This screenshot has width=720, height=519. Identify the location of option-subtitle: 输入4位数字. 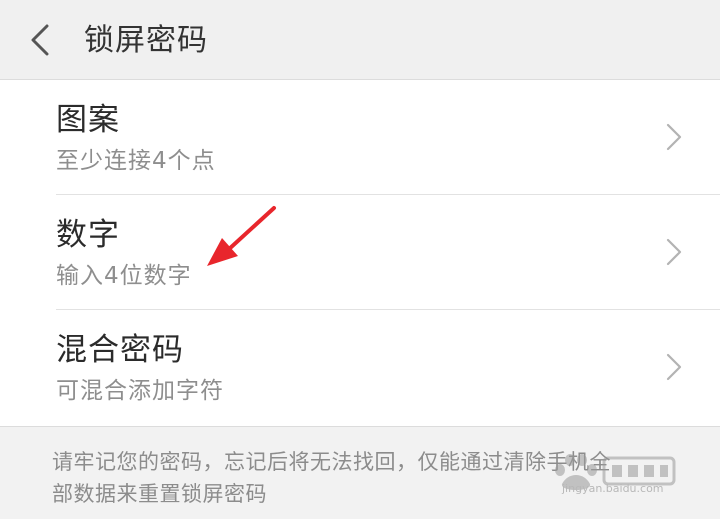
(124, 276).